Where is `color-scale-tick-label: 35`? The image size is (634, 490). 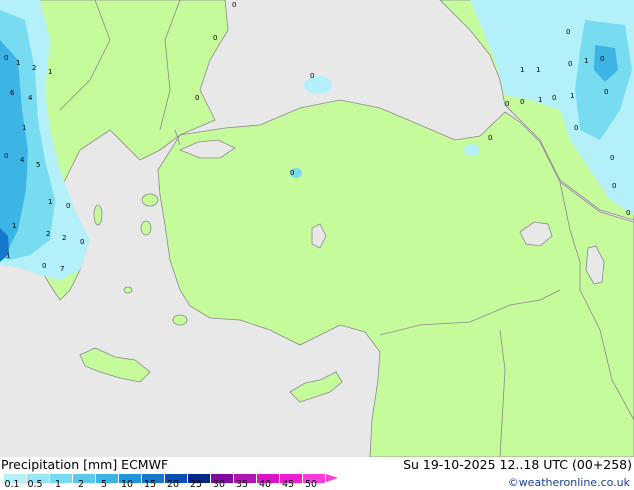 color-scale-tick-label: 35 is located at coordinates (242, 484).